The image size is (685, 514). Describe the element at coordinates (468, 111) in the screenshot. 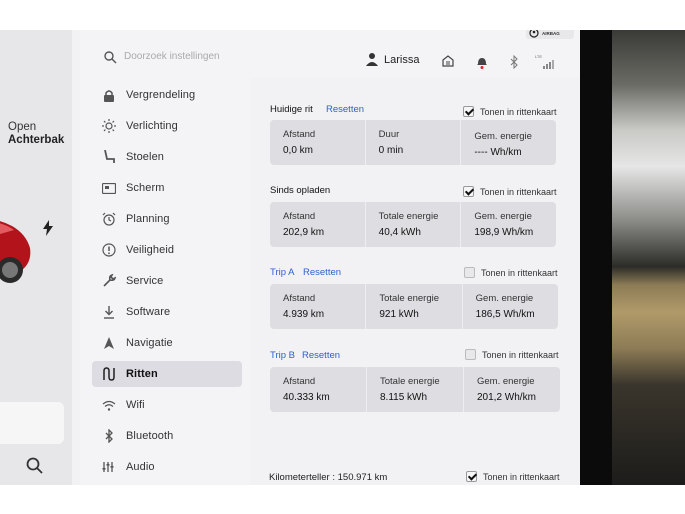

I see `current-trip-show-checkbox` at that location.